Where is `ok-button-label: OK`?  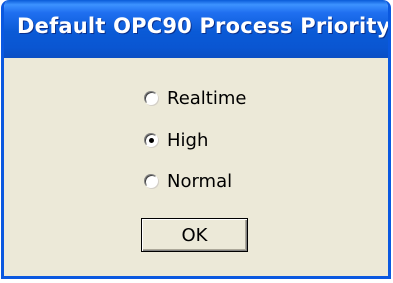
ok-button-label: OK is located at coordinates (194, 235).